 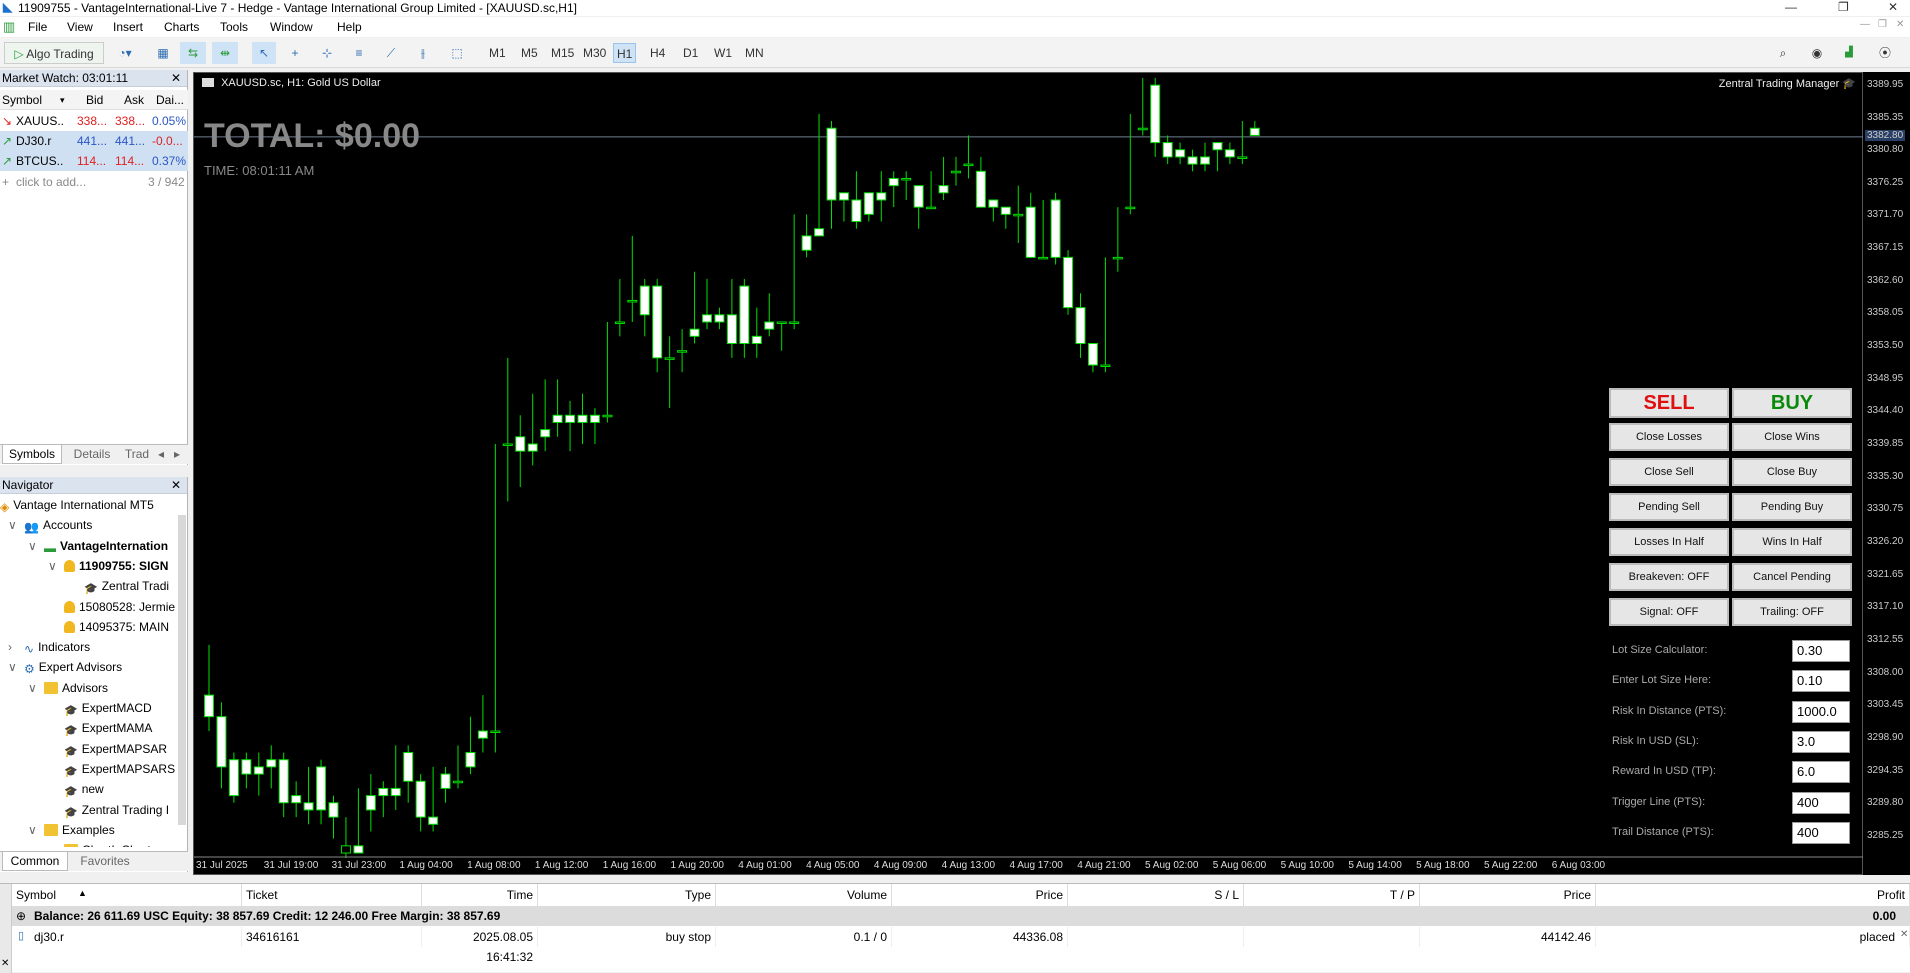 What do you see at coordinates (1669, 507) in the screenshot?
I see `pending-sell-button: Pending Sell` at bounding box center [1669, 507].